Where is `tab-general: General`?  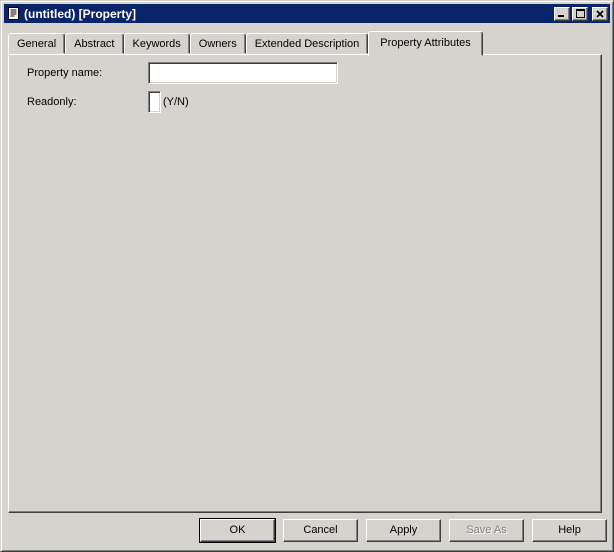
tab-general: General is located at coordinates (37, 43).